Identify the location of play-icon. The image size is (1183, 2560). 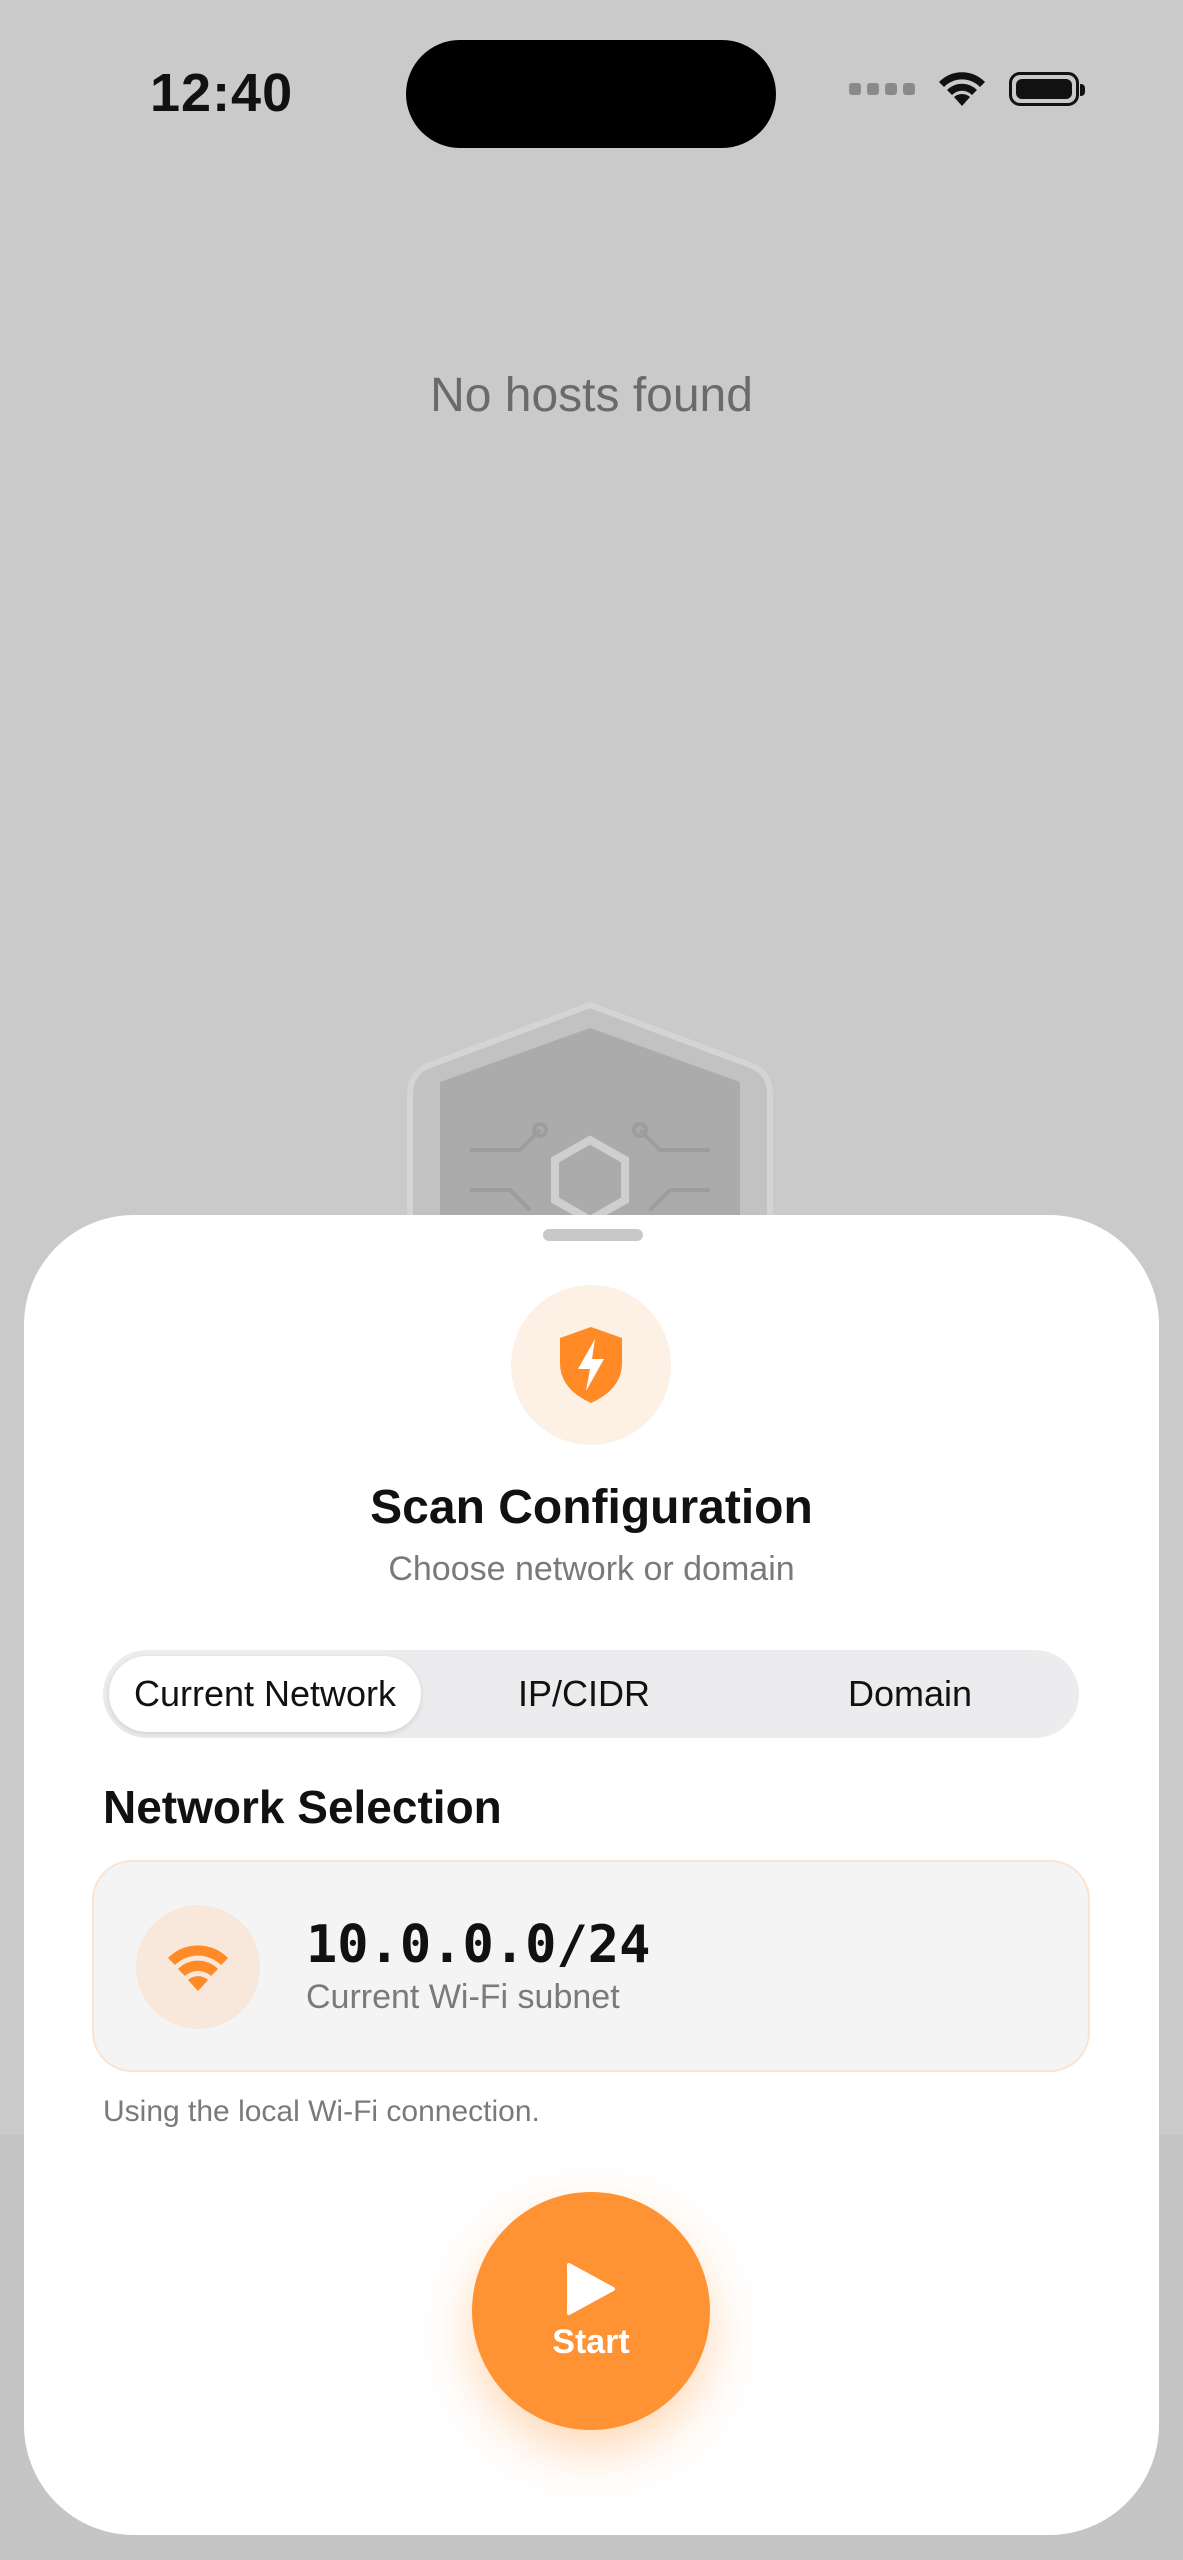
(591, 2288).